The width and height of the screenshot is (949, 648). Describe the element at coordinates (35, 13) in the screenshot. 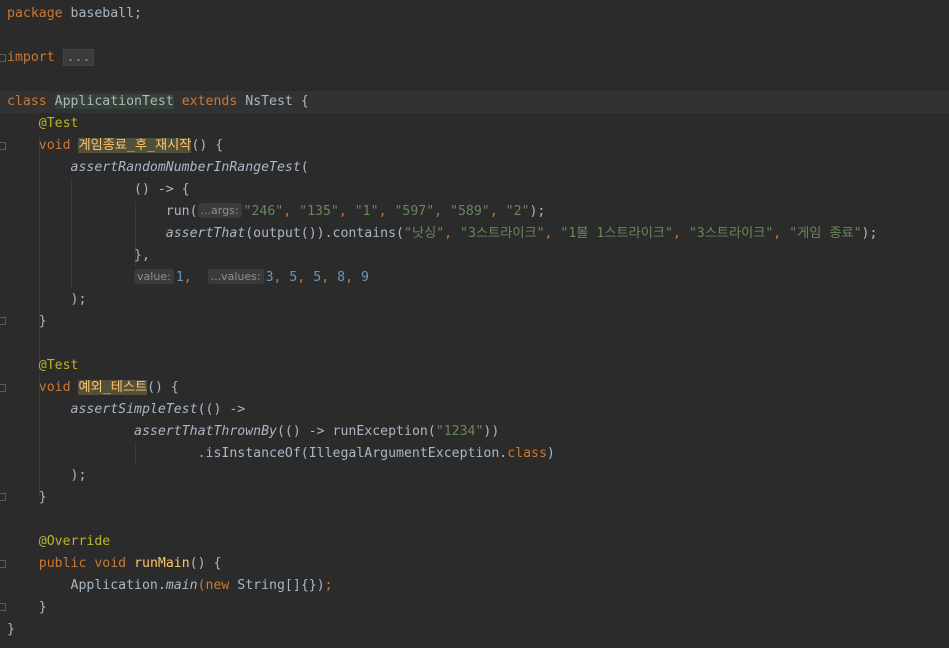

I see `keyword: package` at that location.